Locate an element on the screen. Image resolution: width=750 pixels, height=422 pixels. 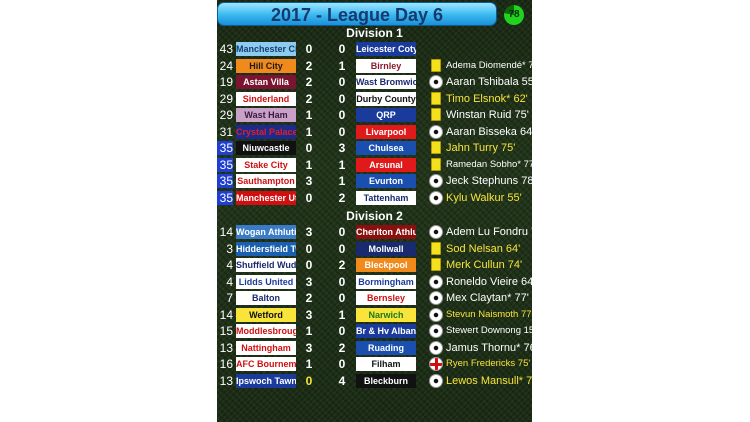
home-team: Niuwcastle is located at coordinates (266, 148).